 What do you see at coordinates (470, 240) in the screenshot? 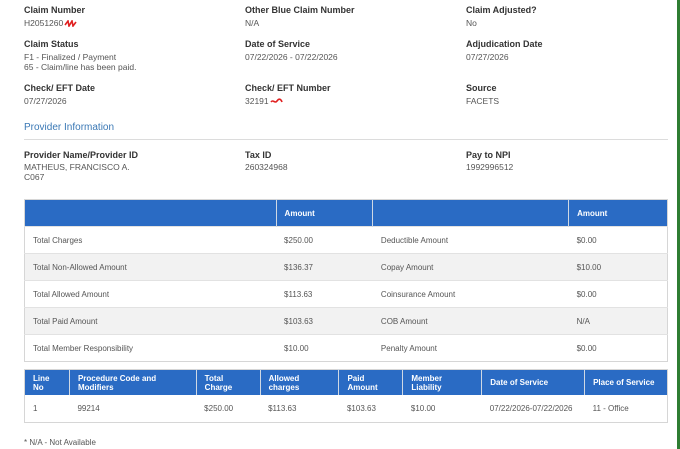
I see `row-label2: Deductible Amount` at bounding box center [470, 240].